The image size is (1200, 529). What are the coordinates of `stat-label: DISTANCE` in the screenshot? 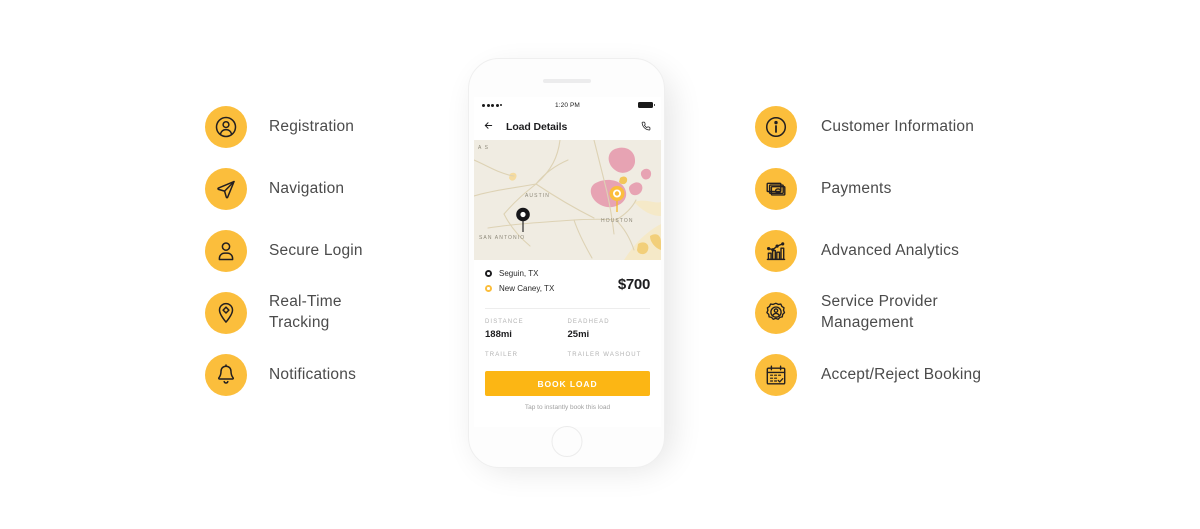 It's located at (504, 322).